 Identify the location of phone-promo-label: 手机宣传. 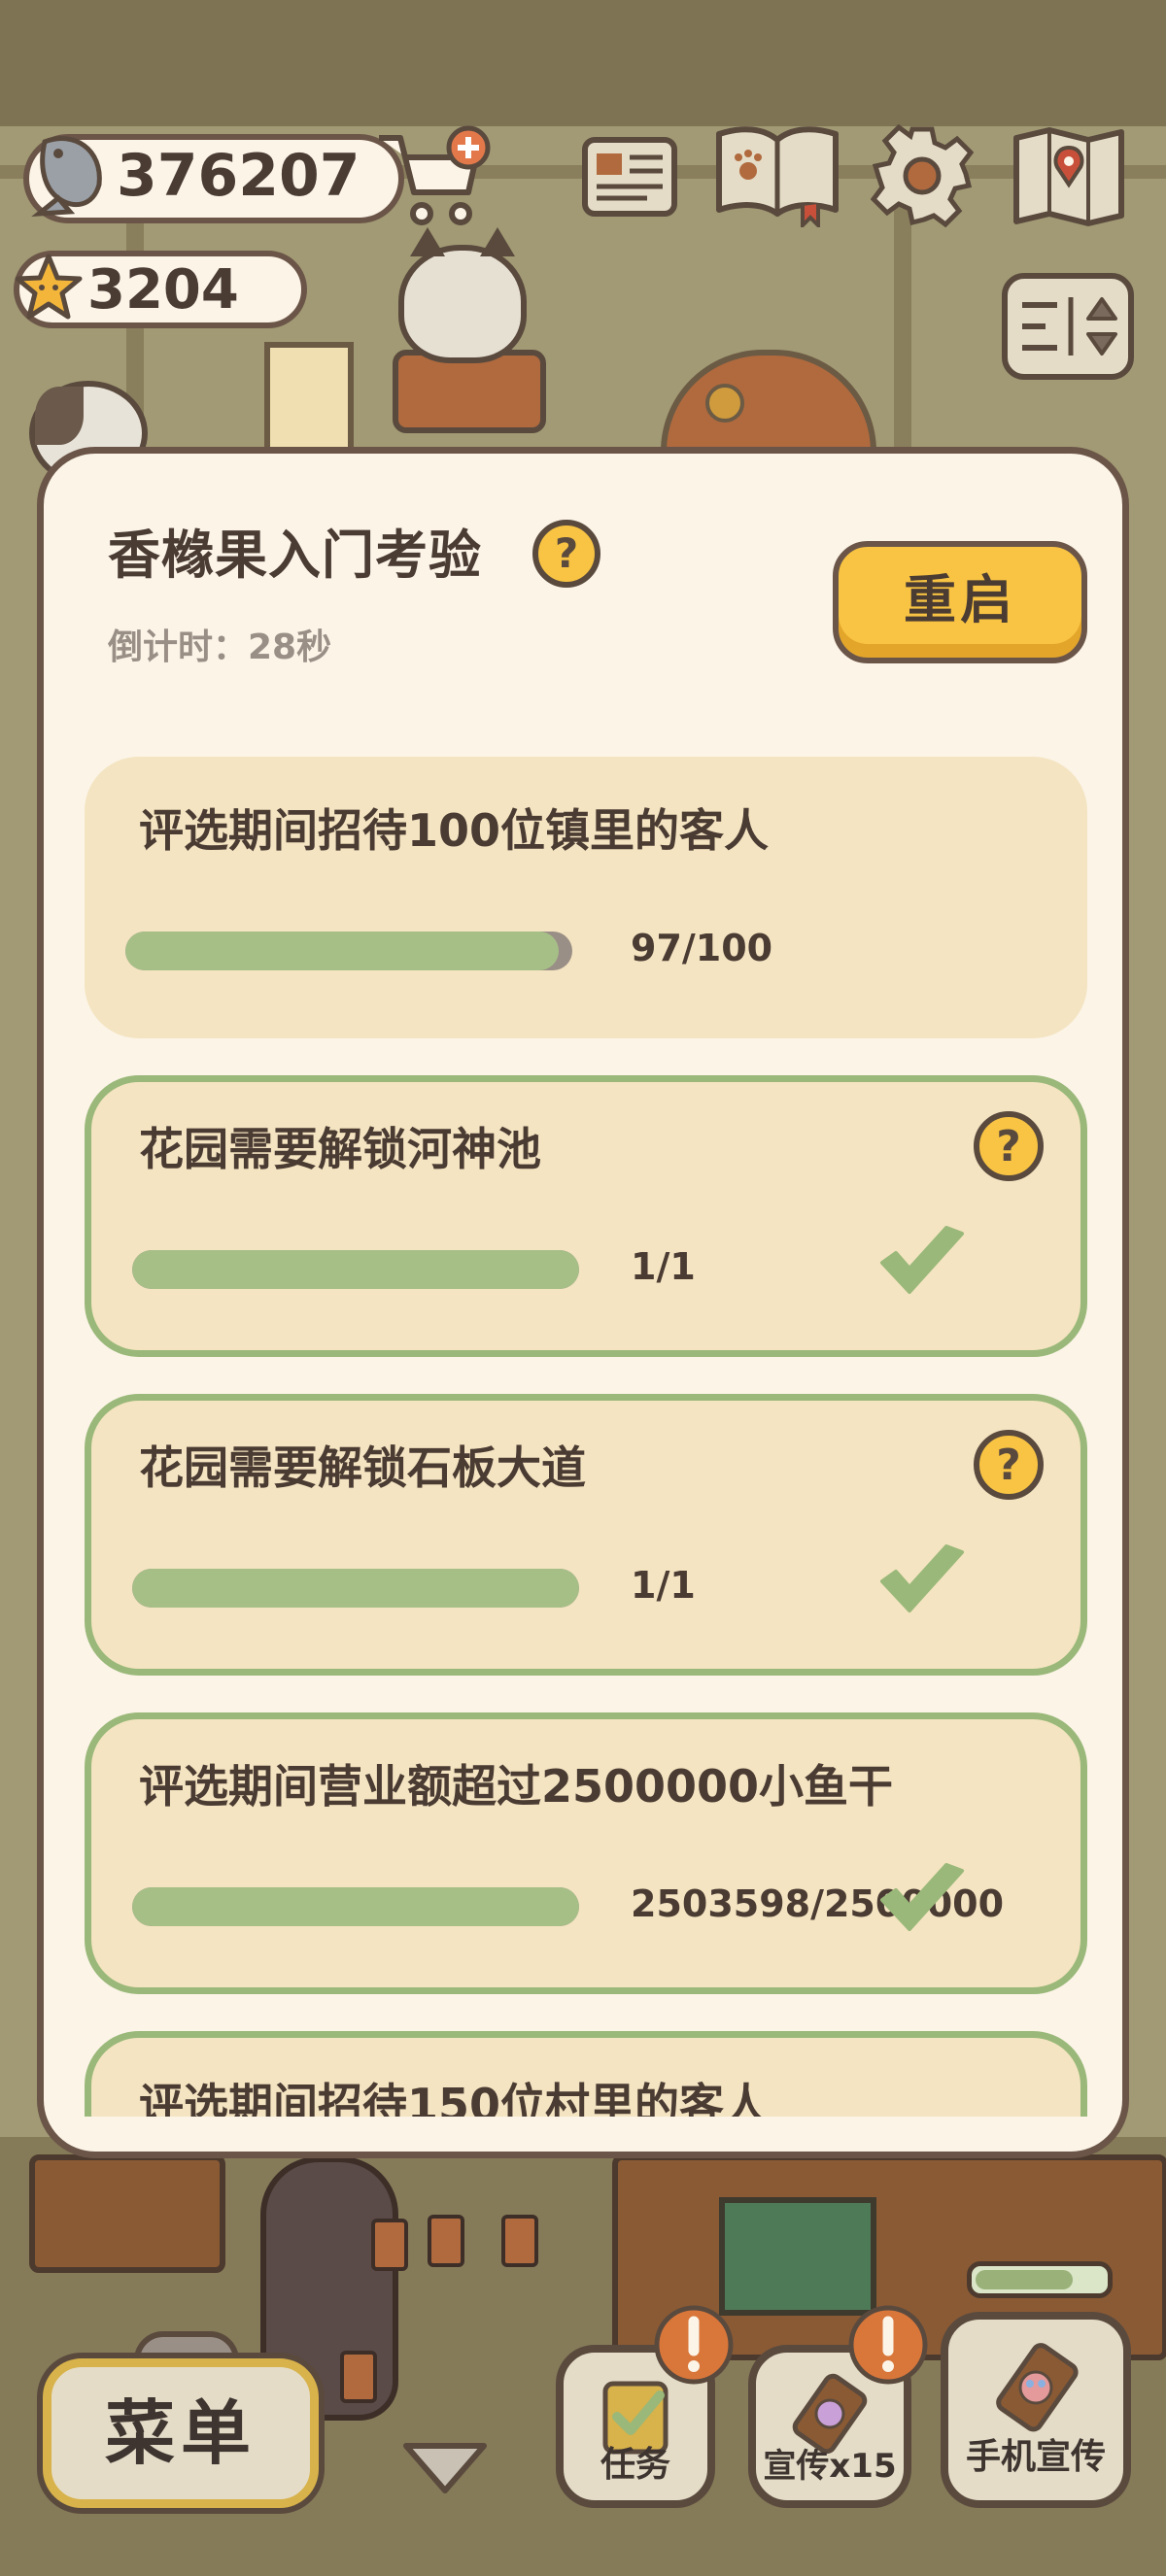
(1035, 2457).